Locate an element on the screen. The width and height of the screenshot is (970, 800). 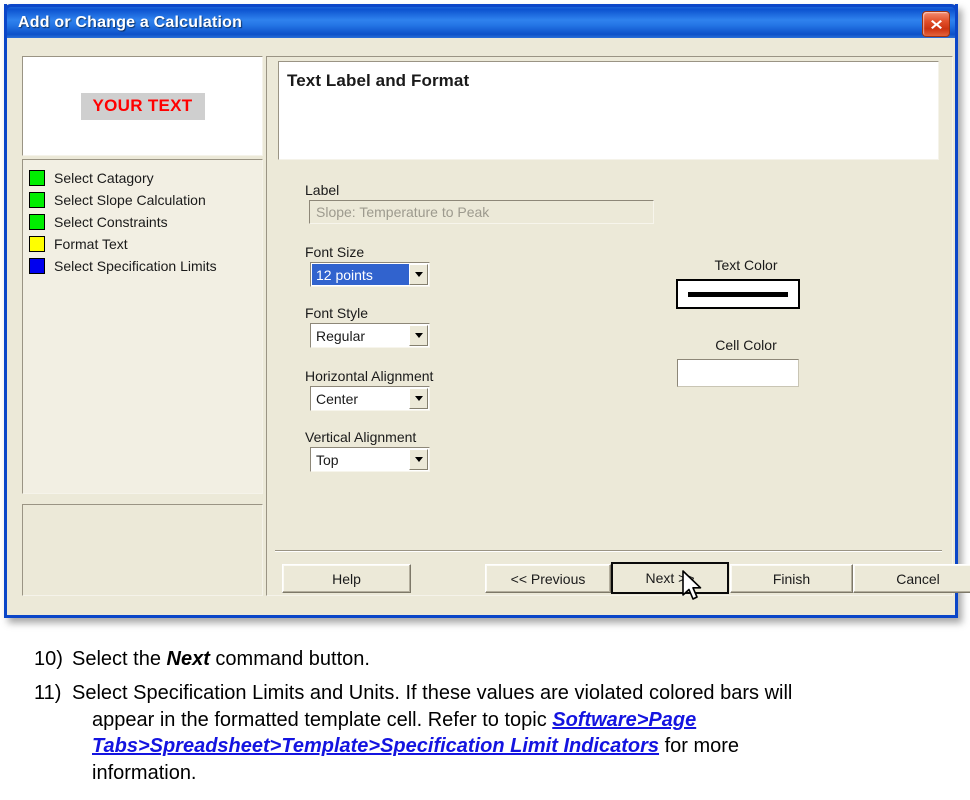
window-titlebar: Add or Change a Calculation is located at coordinates (481, 21).